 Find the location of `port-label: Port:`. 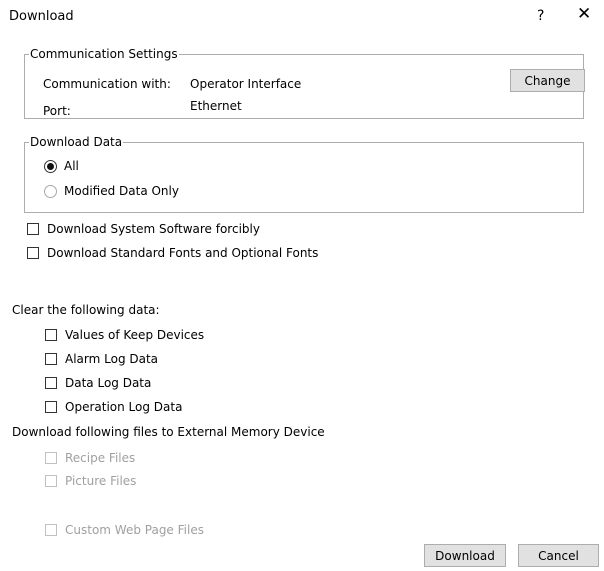

port-label: Port: is located at coordinates (57, 111).